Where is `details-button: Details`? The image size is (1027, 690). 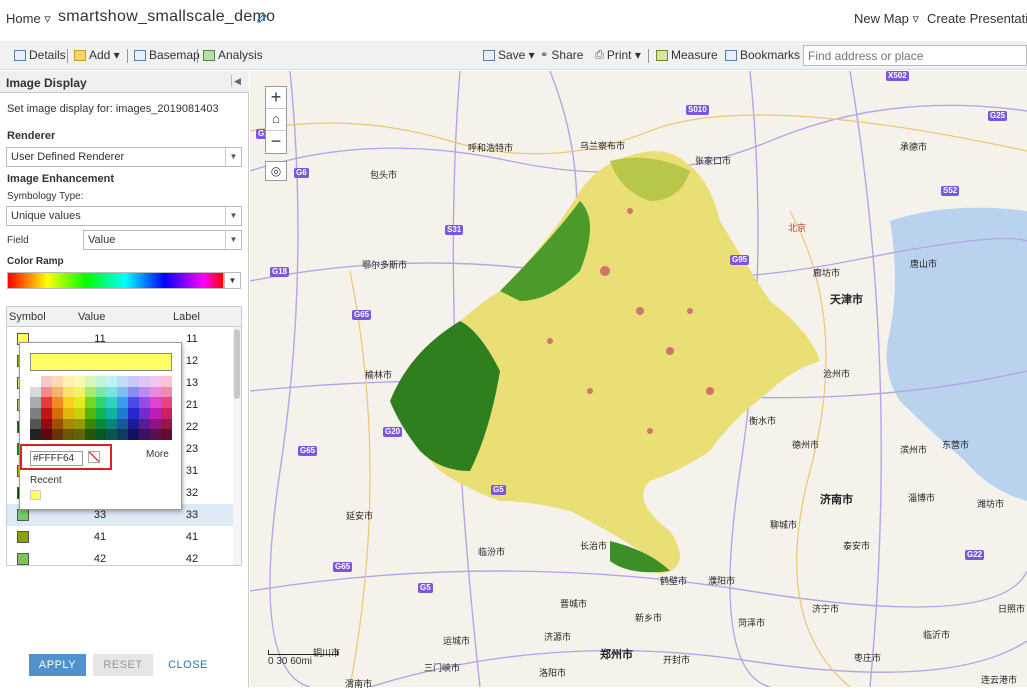
details-button: Details is located at coordinates (40, 55).